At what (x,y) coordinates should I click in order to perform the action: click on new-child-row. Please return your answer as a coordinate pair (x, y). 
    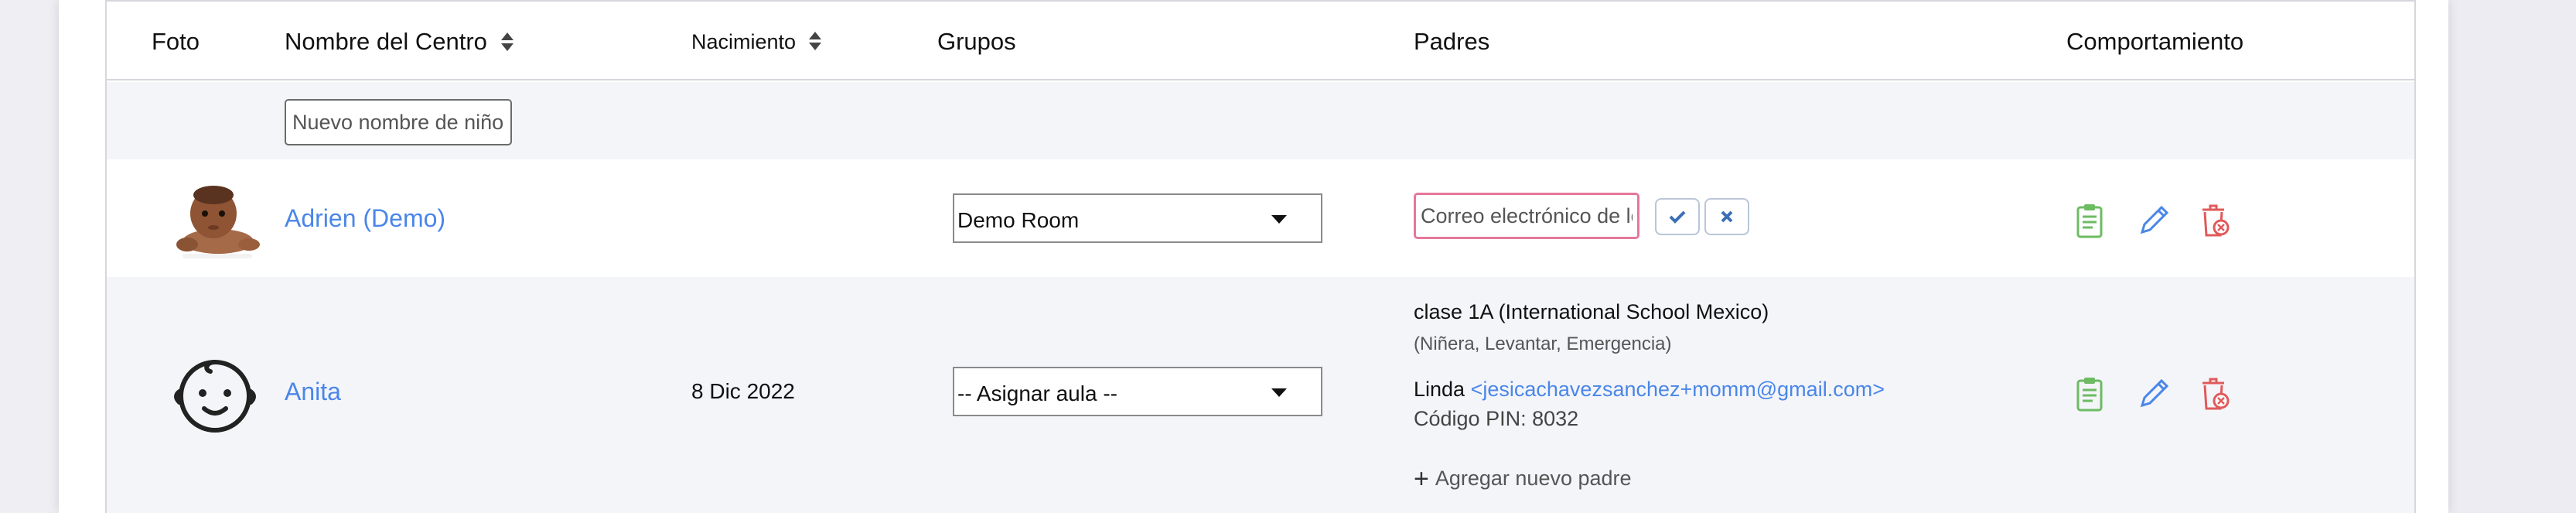
    Looking at the image, I should click on (1261, 121).